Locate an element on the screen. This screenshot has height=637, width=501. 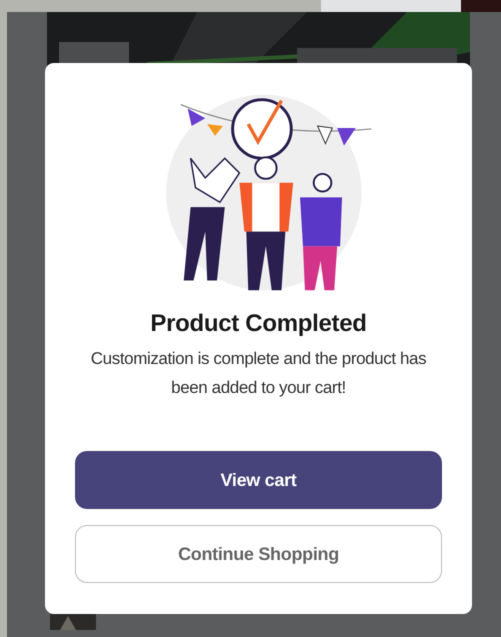
continue-shopping-button: Continue Shopping is located at coordinates (258, 554).